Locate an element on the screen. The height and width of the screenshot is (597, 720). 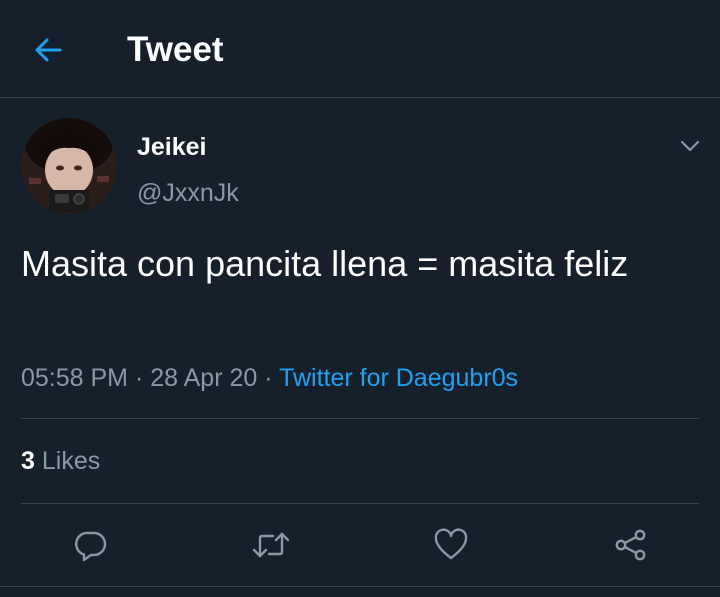
tweet-text: Masita con pancita llena = masita feliz is located at coordinates (325, 263).